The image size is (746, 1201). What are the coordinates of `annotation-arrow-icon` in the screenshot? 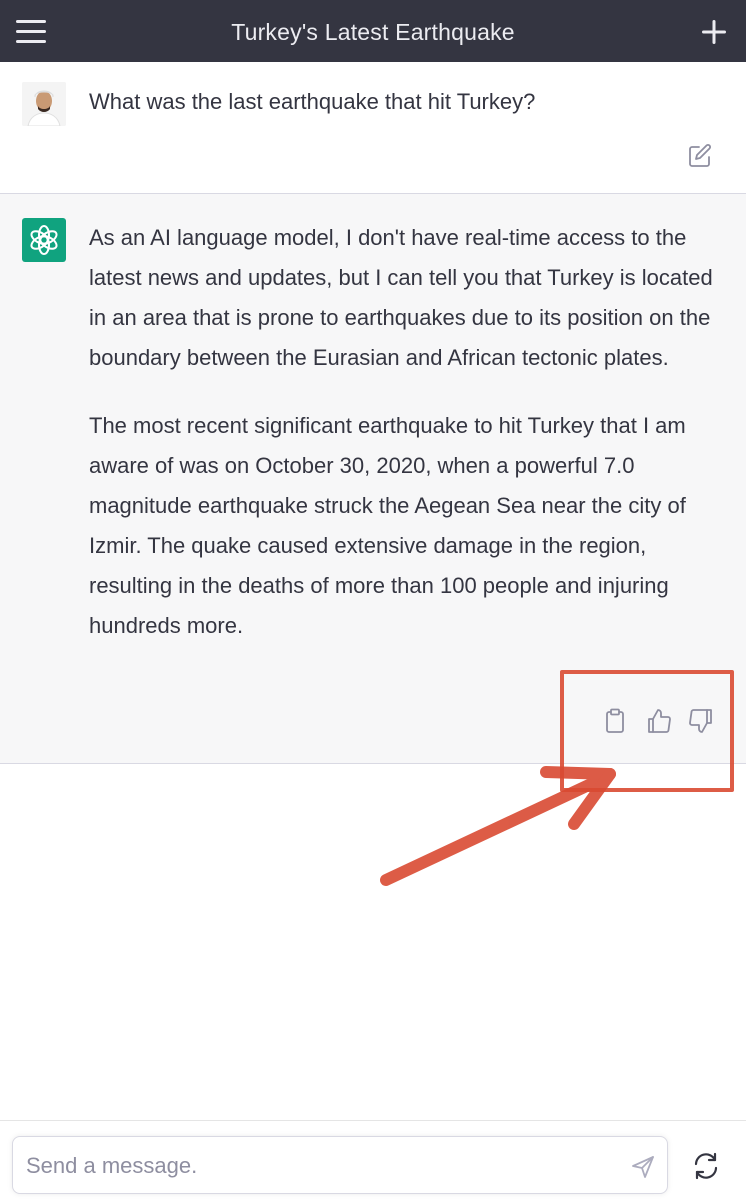 It's located at (498, 826).